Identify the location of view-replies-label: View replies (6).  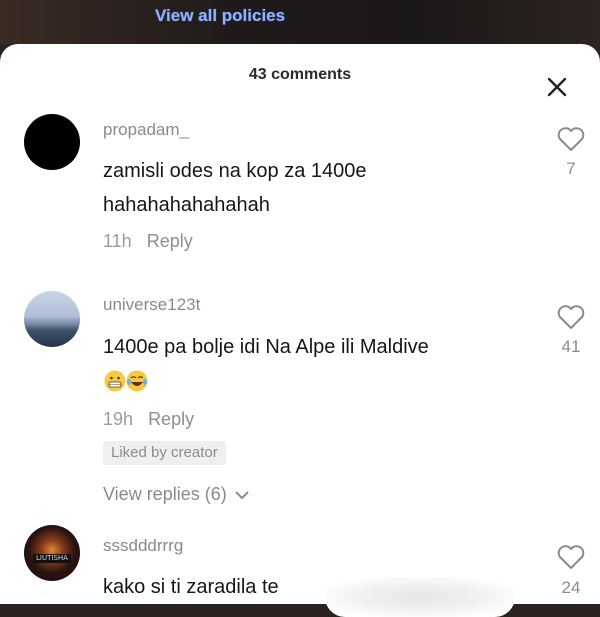
(165, 494).